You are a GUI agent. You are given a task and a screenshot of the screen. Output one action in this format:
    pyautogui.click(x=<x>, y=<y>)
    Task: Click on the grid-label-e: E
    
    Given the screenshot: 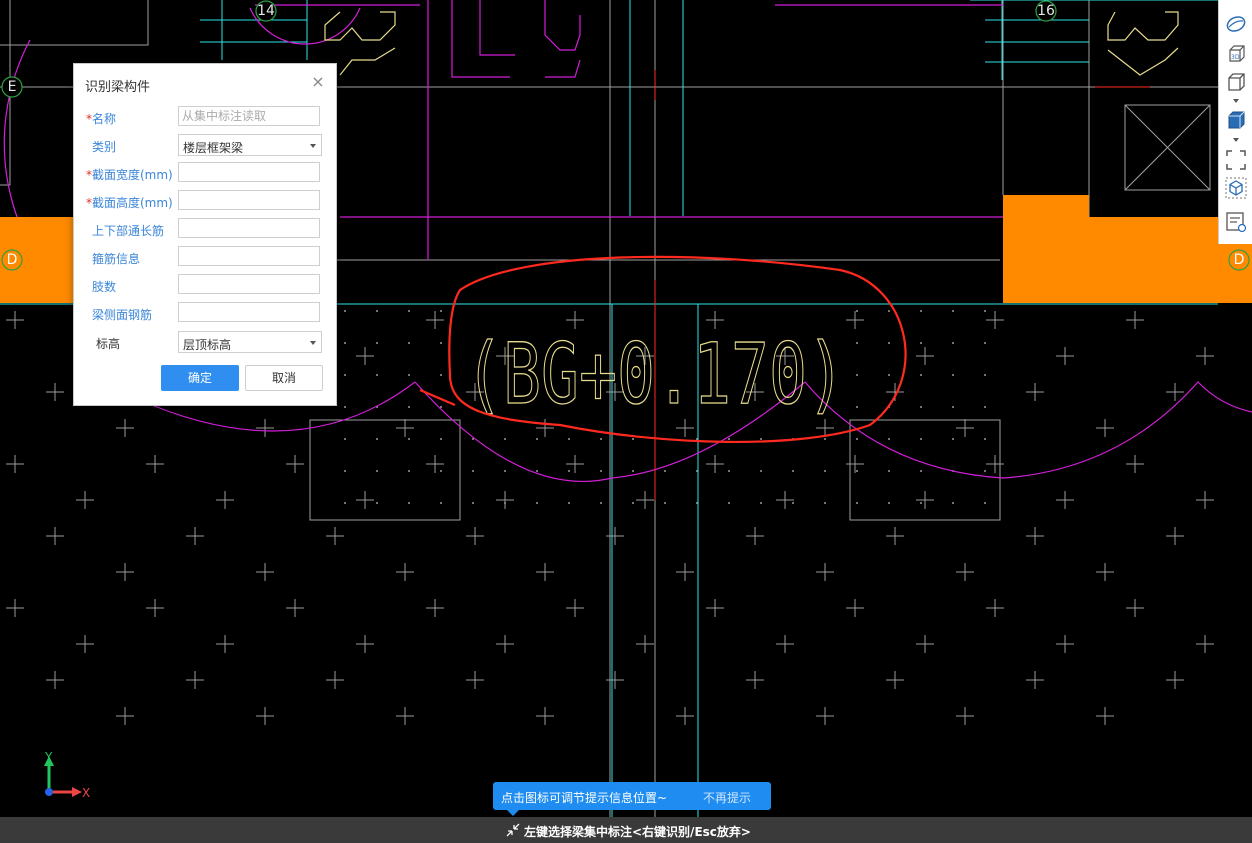 What is the action you would take?
    pyautogui.click(x=12, y=87)
    